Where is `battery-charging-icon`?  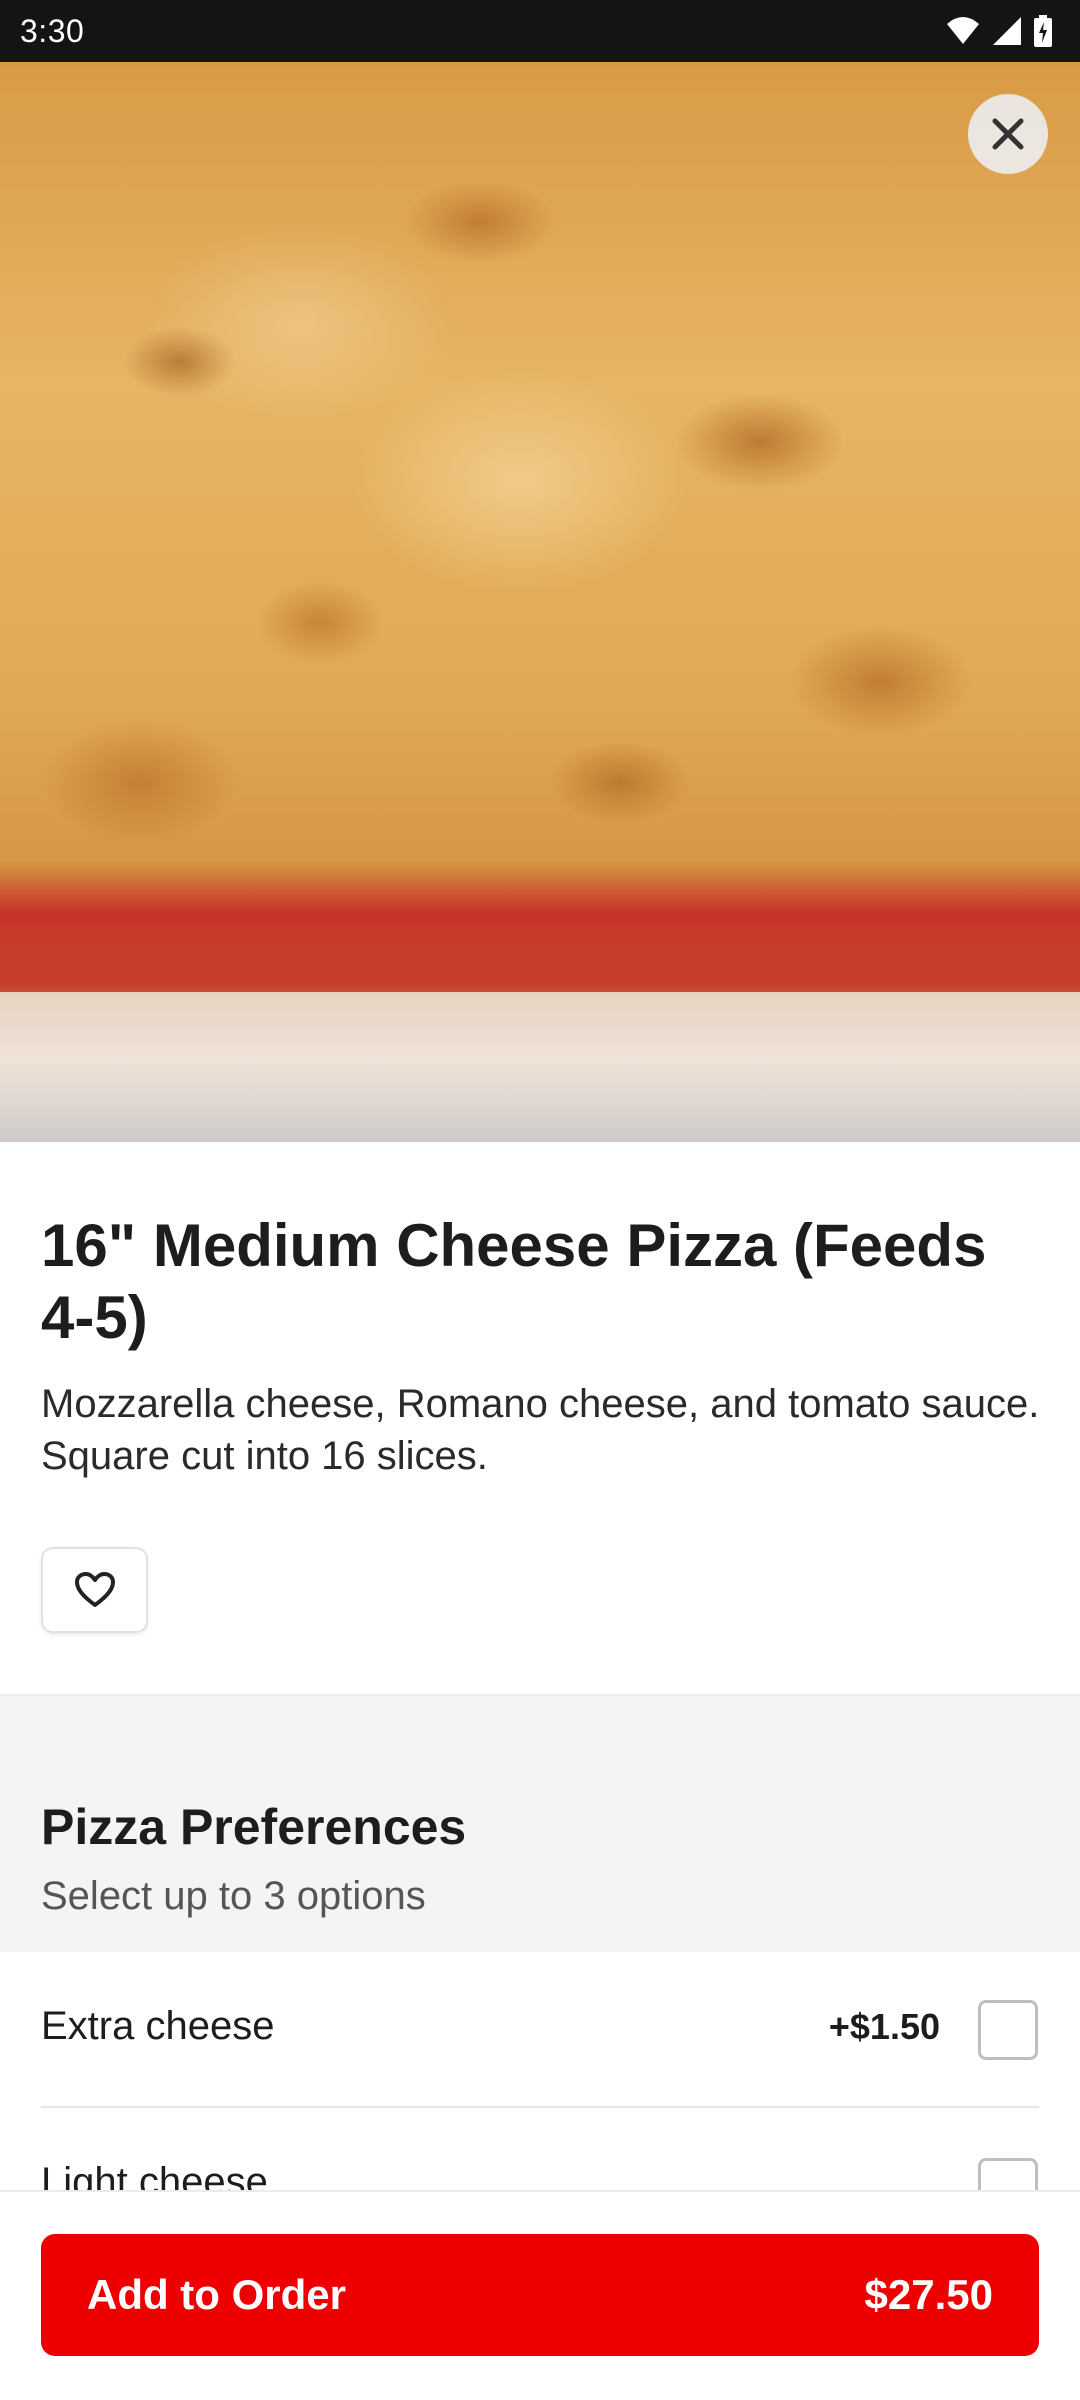 battery-charging-icon is located at coordinates (1043, 31).